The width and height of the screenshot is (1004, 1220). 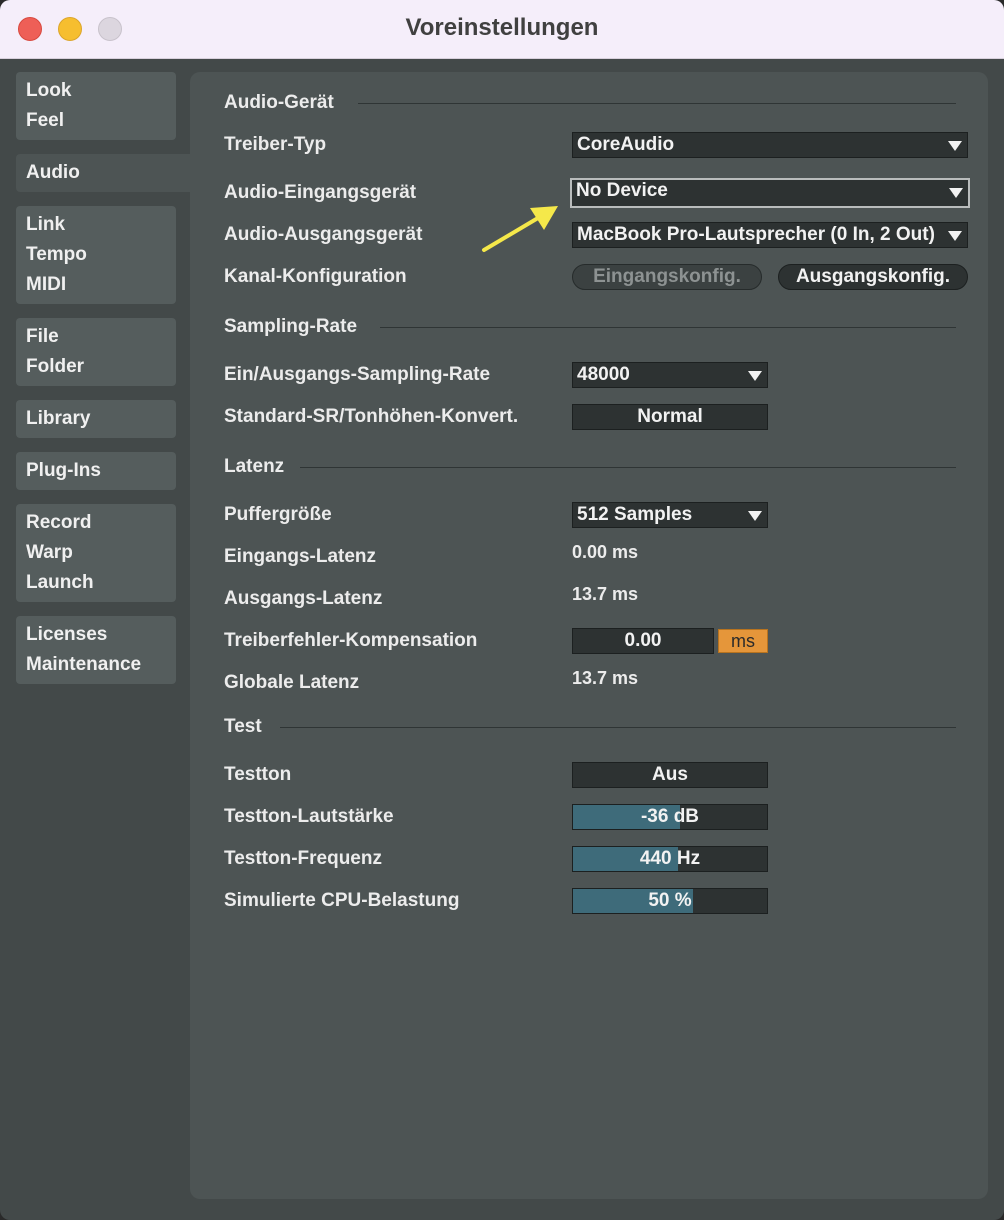 What do you see at coordinates (258, 774) in the screenshot?
I see `test-tone-label: Testton` at bounding box center [258, 774].